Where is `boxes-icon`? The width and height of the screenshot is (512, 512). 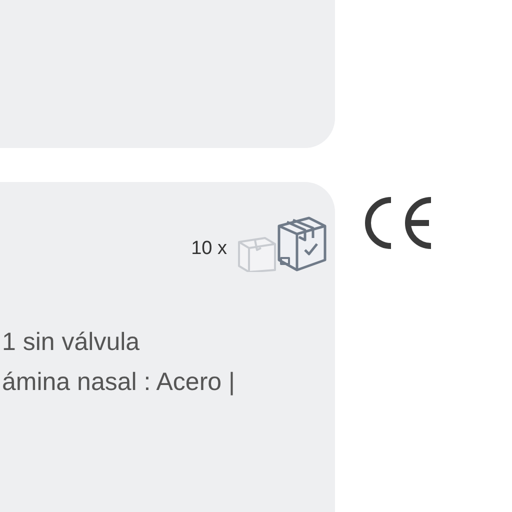 boxes-icon is located at coordinates (281, 243).